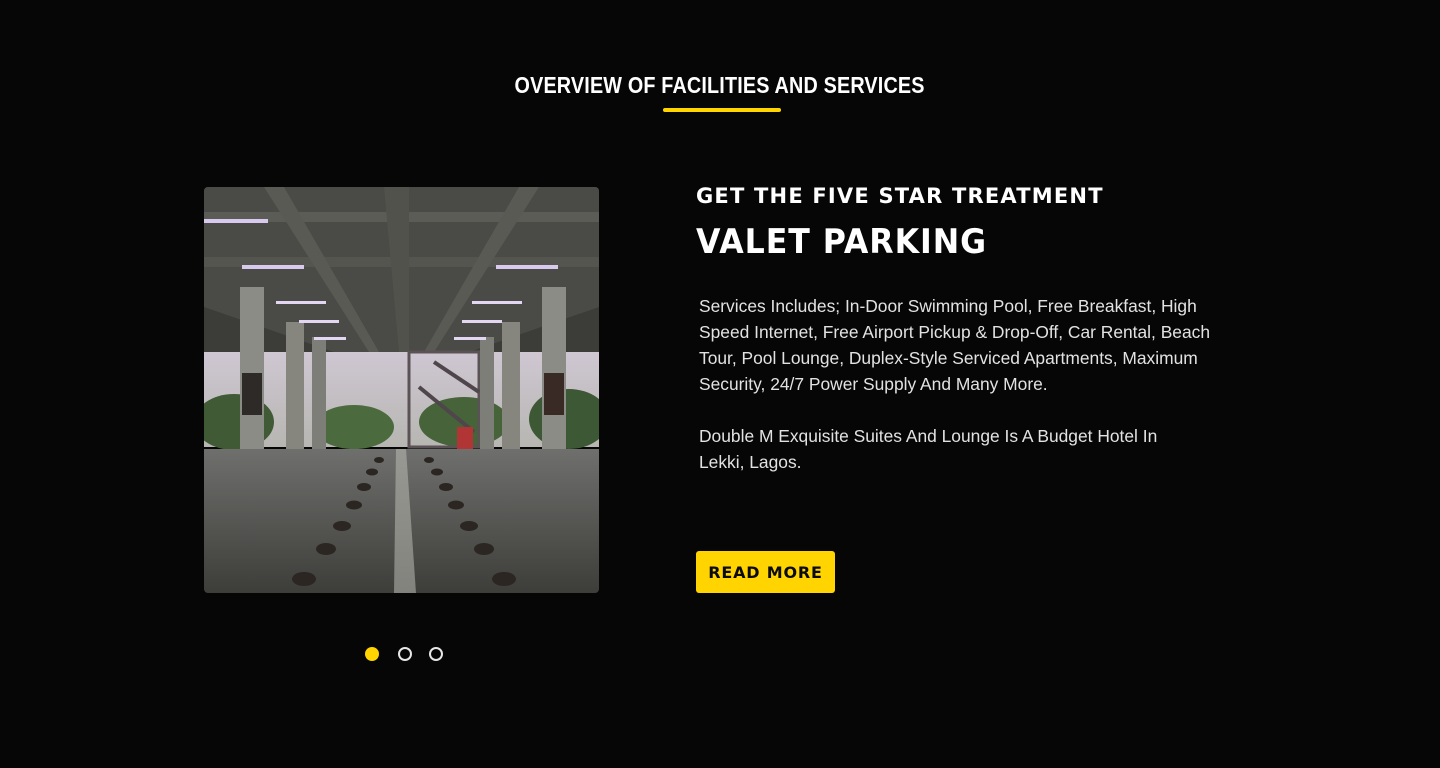 Image resolution: width=1440 pixels, height=768 pixels. Describe the element at coordinates (401, 390) in the screenshot. I see `valet-parking-image` at that location.